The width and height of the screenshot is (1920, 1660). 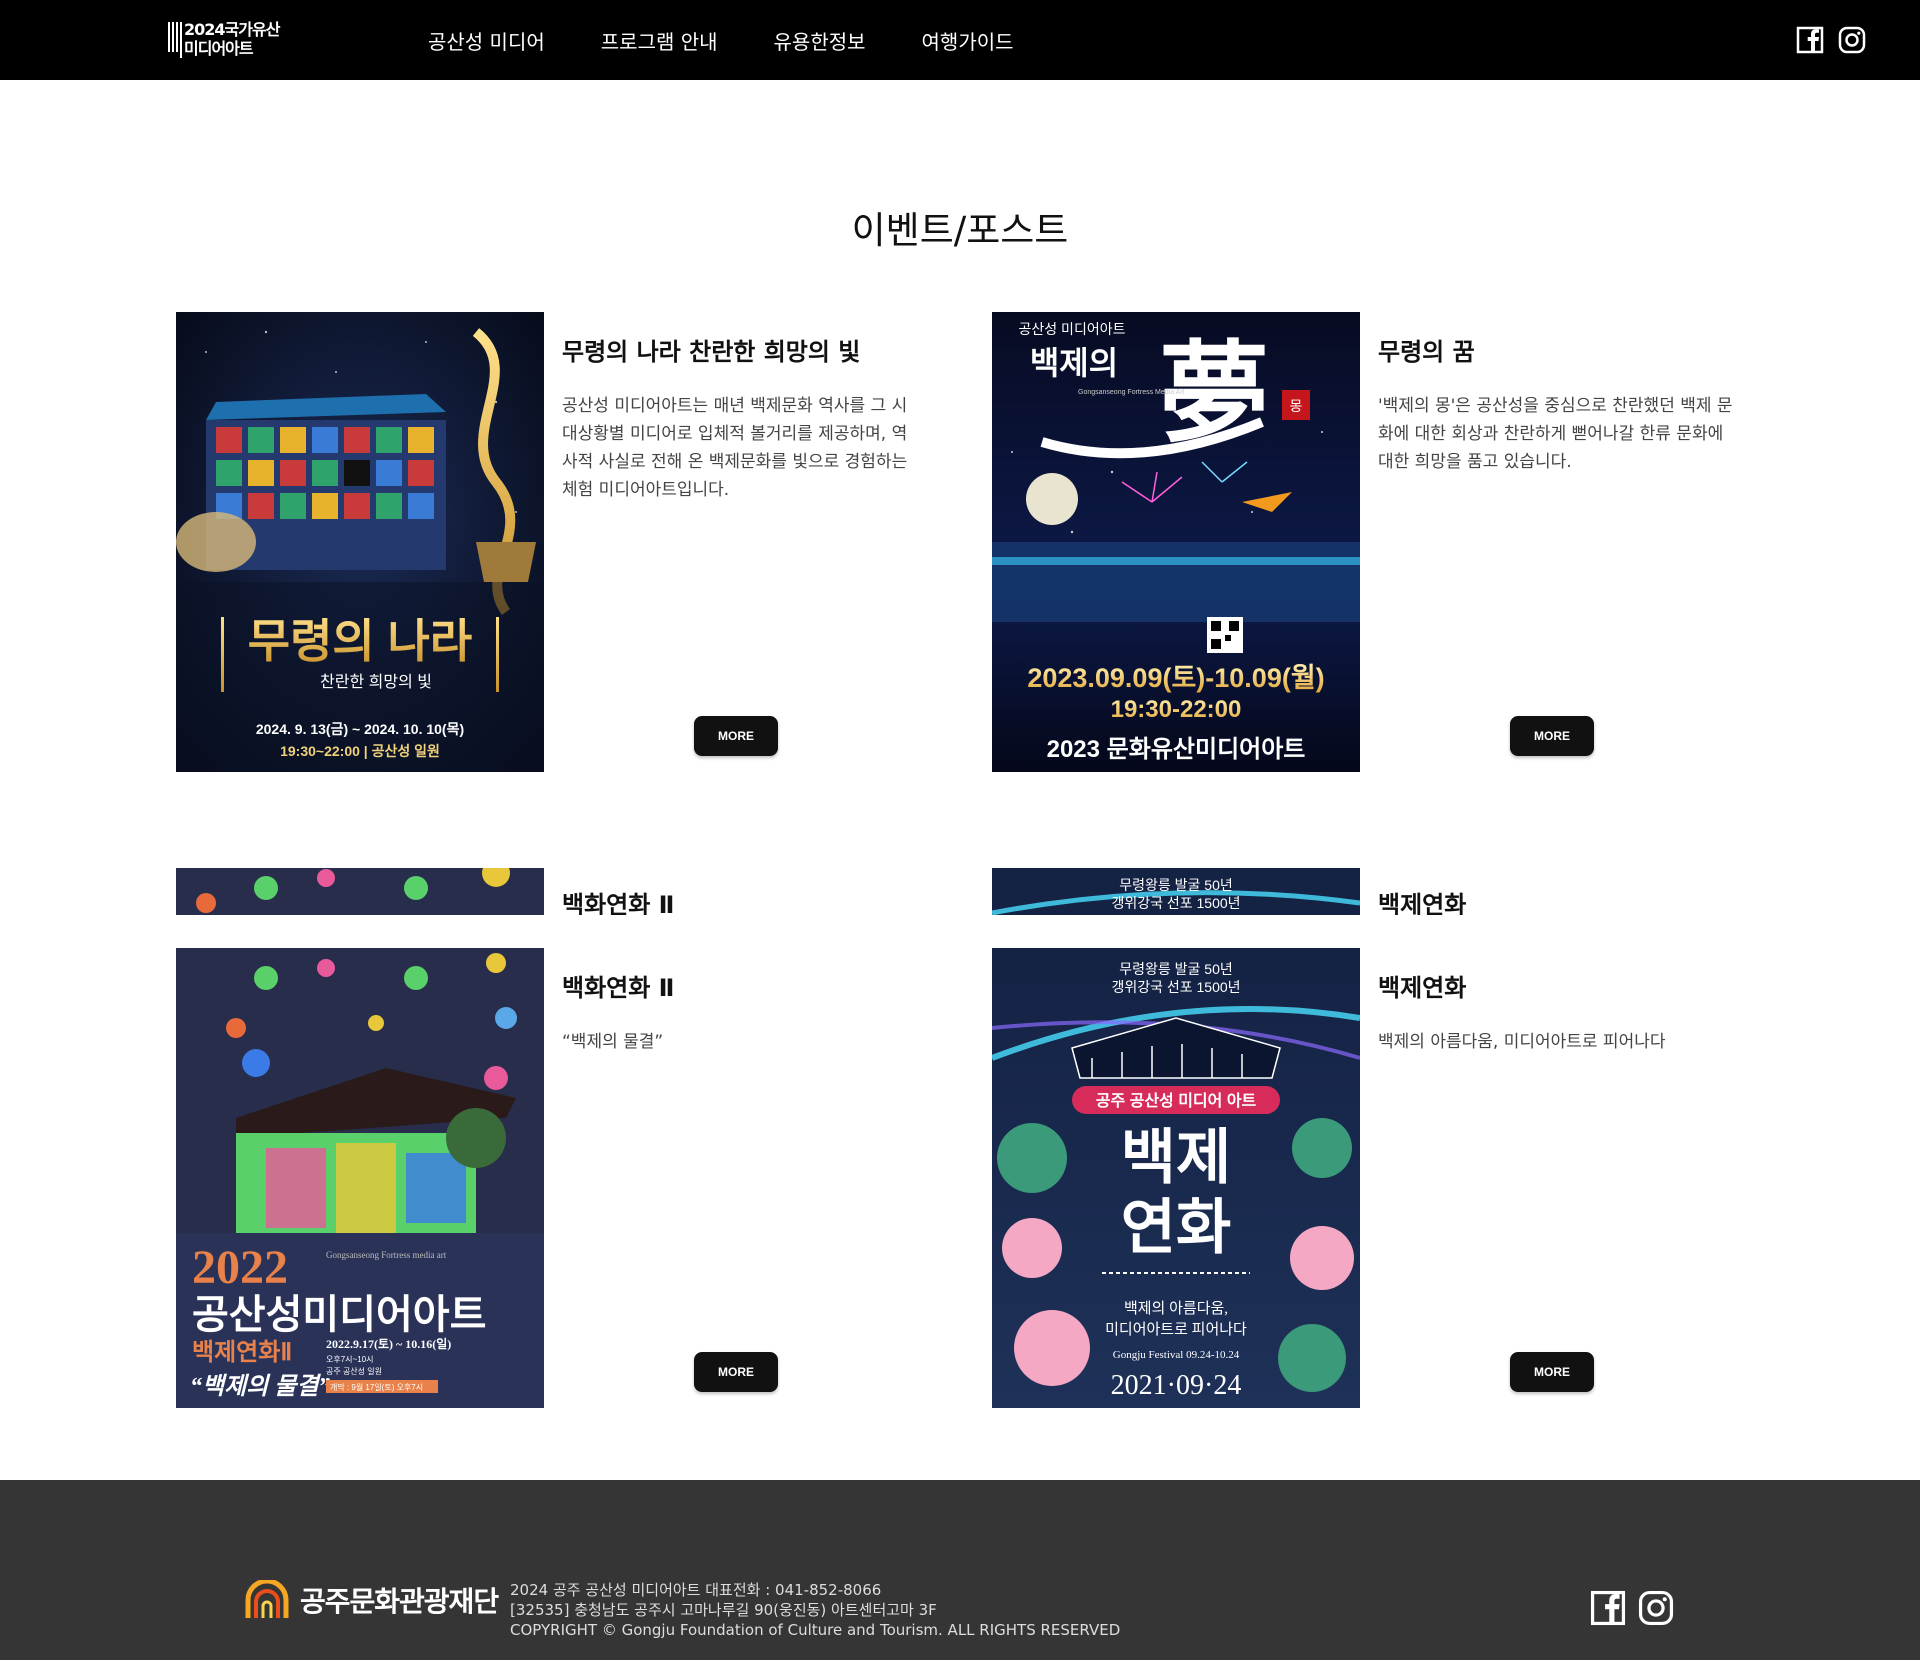 I want to click on site-logo: 2024국가유산 미디어아트, so click(x=242, y=40).